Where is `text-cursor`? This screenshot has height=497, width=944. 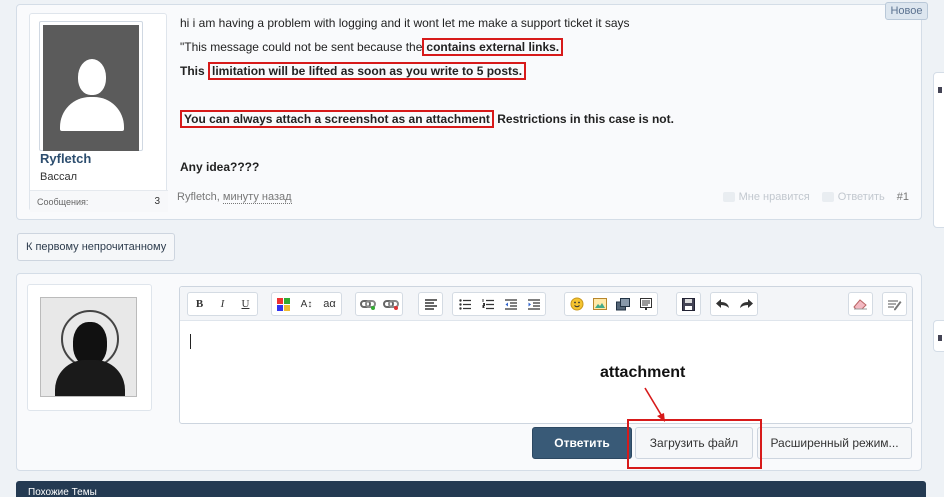 text-cursor is located at coordinates (190, 341).